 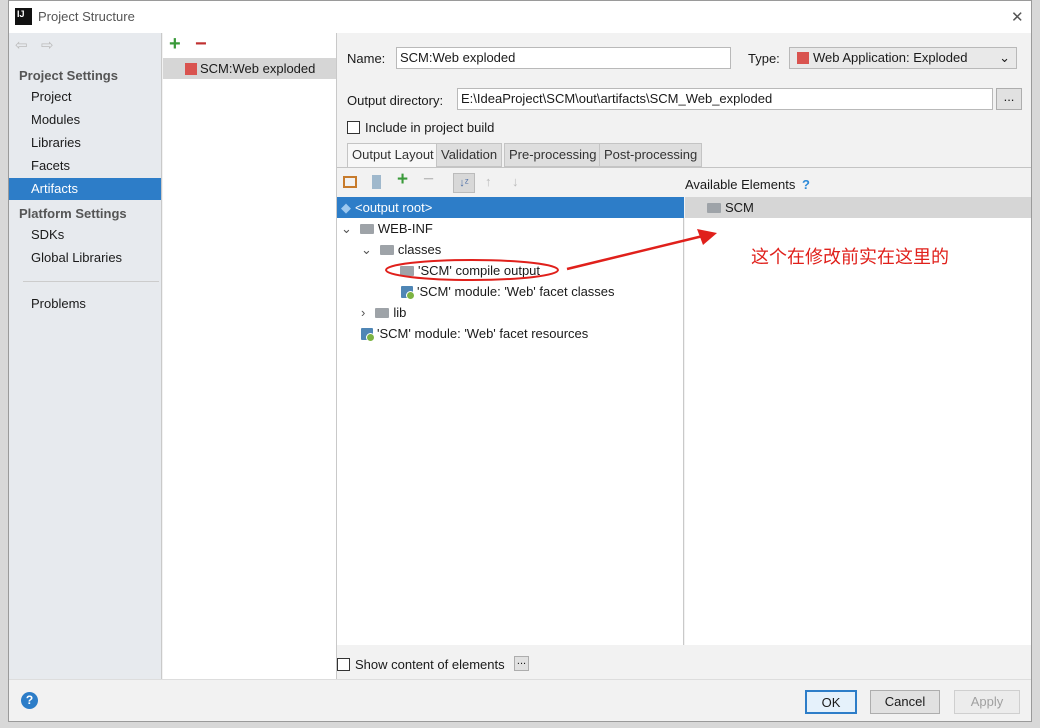 I want to click on close-button: ✕, so click(x=1017, y=17).